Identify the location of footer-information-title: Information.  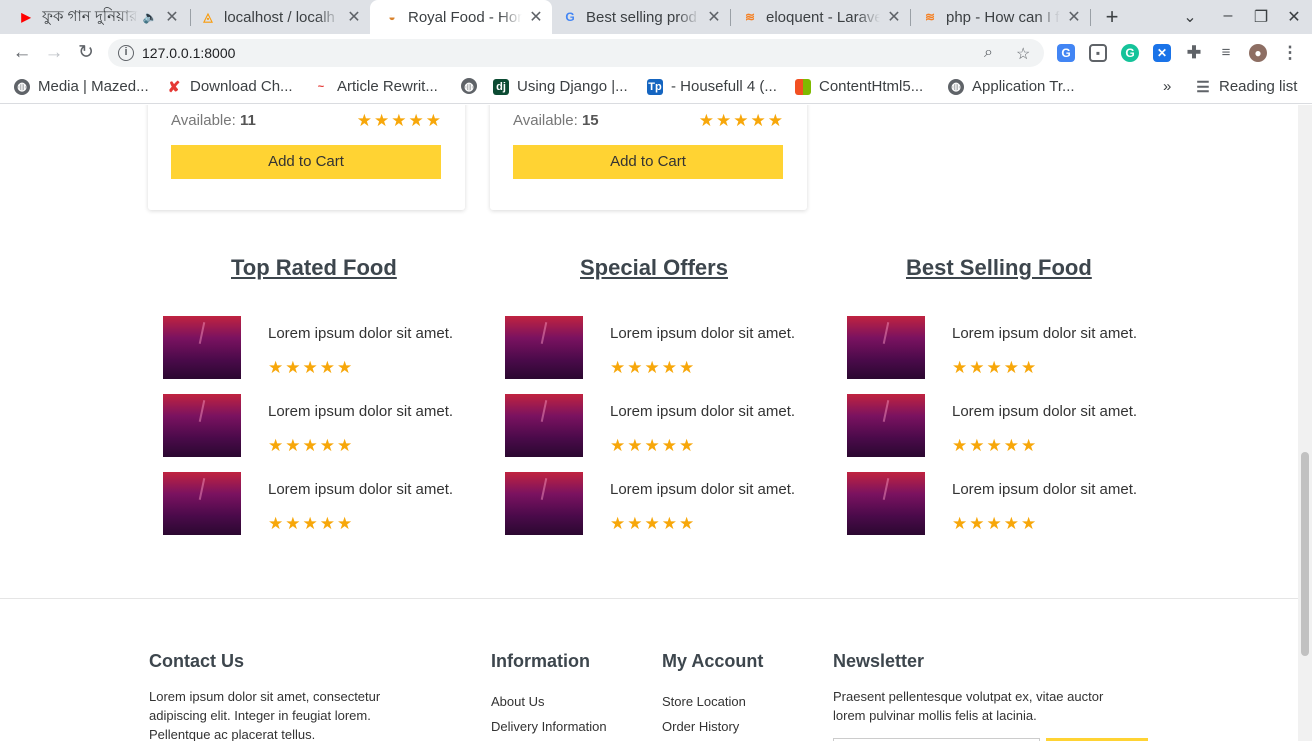
(540, 661).